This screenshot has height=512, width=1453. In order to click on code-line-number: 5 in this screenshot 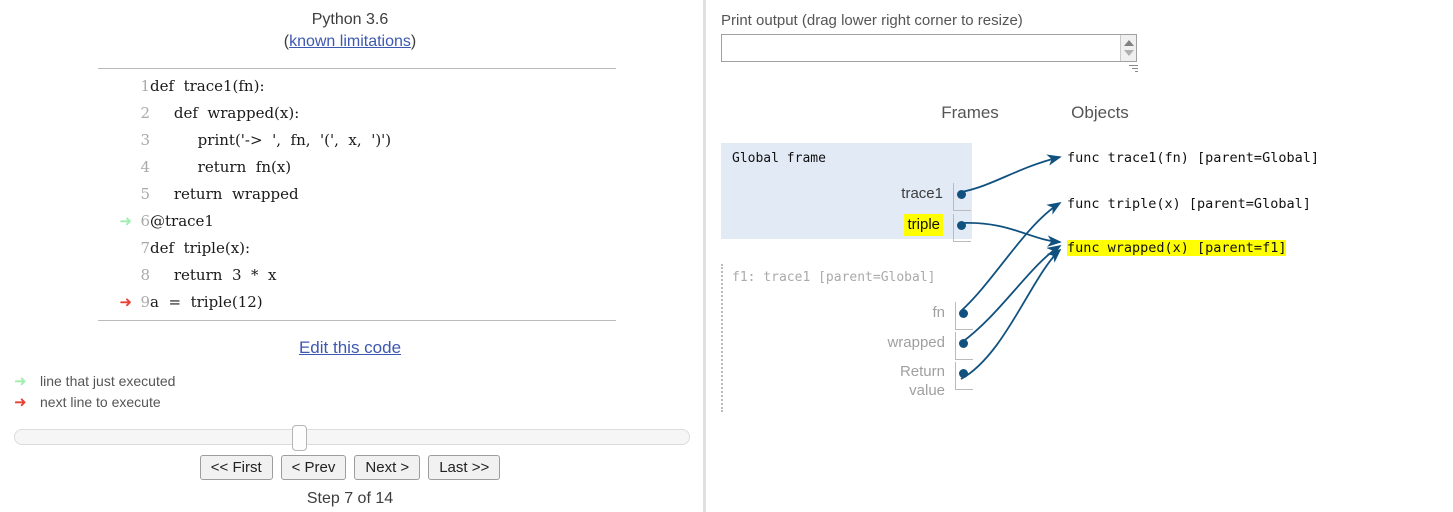, I will do `click(145, 194)`.